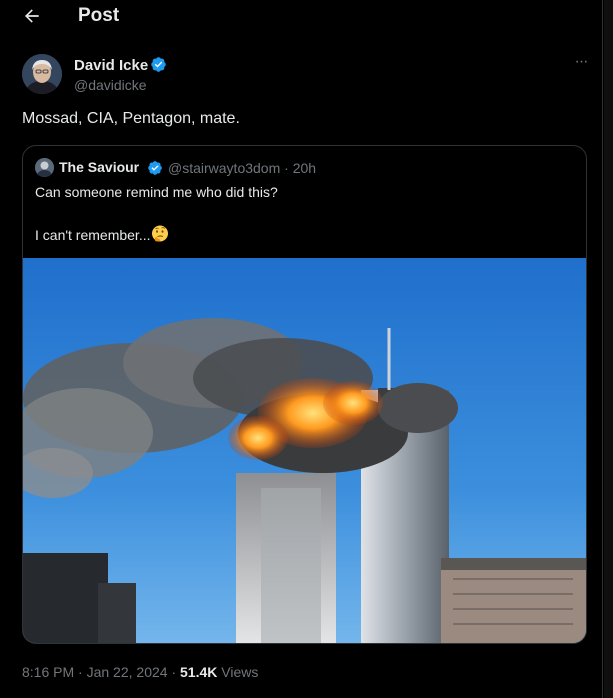 The width and height of the screenshot is (613, 698). Describe the element at coordinates (199, 672) in the screenshot. I see `views-count: 51.4K` at that location.